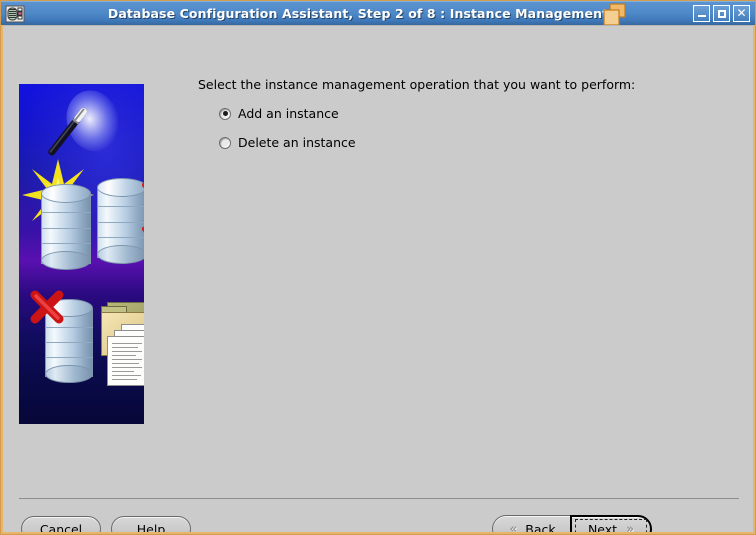 The width and height of the screenshot is (756, 535). I want to click on radio-option-delete-instance: Delete an instance, so click(287, 142).